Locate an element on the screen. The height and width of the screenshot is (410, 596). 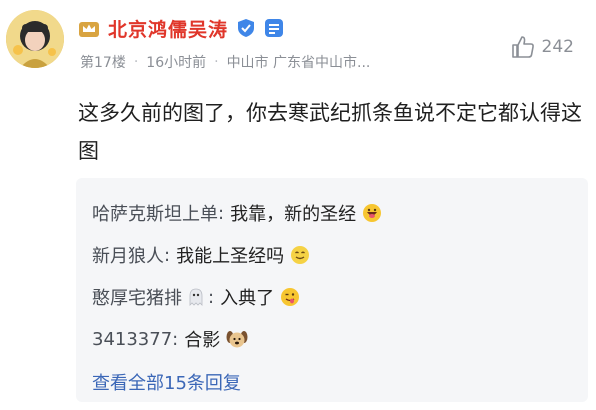
dog-face-emoji-icon is located at coordinates (237, 339).